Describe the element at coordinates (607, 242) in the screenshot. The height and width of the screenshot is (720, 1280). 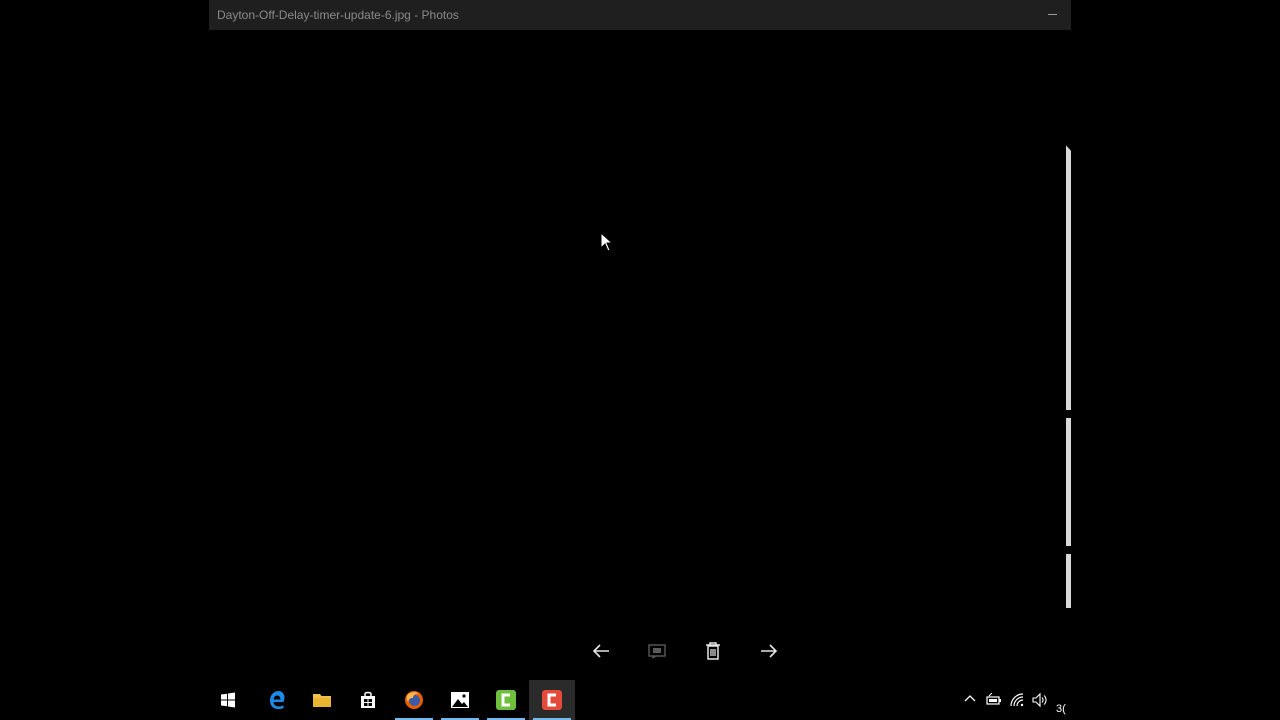
I see `mouse-pointer-icon` at that location.